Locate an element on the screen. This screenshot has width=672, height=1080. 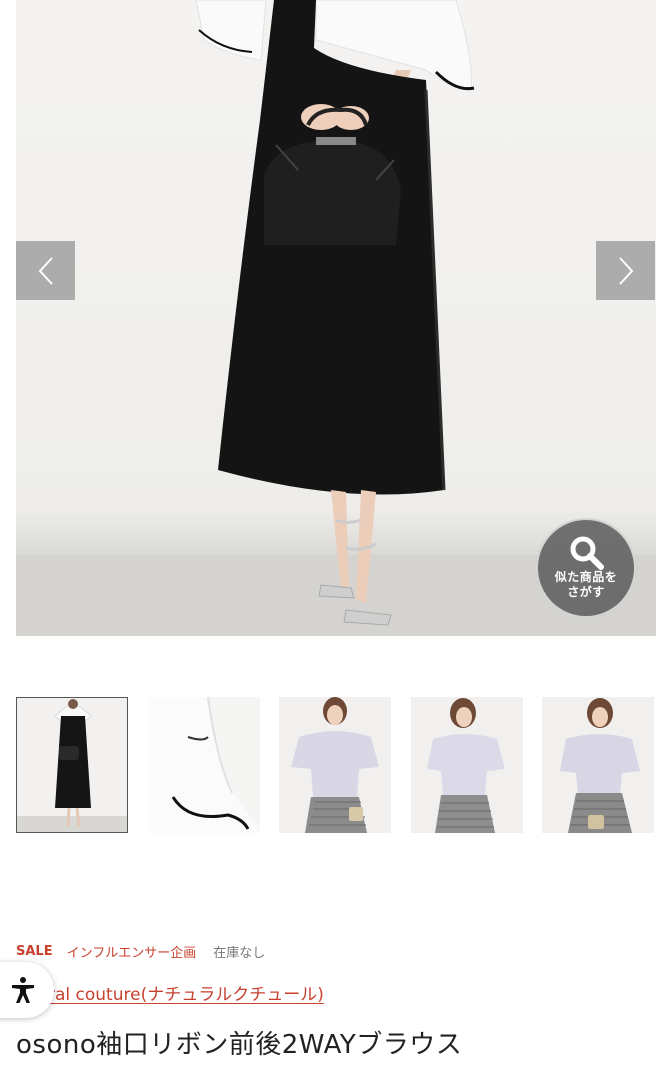
chevron-left-icon is located at coordinates (45, 270).